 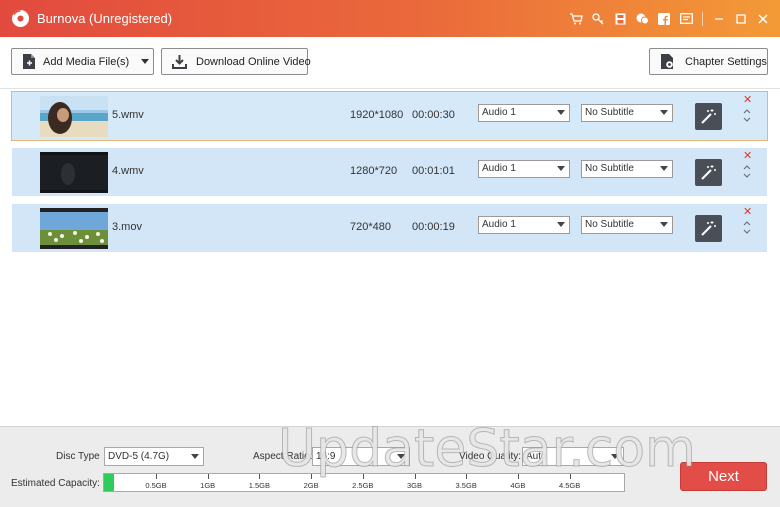 What do you see at coordinates (179, 62) in the screenshot?
I see `download-icon` at bounding box center [179, 62].